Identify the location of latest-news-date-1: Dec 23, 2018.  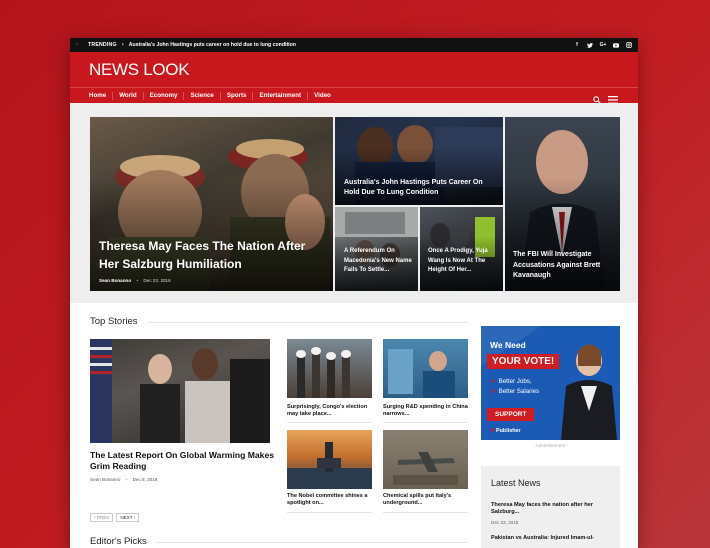
(505, 522).